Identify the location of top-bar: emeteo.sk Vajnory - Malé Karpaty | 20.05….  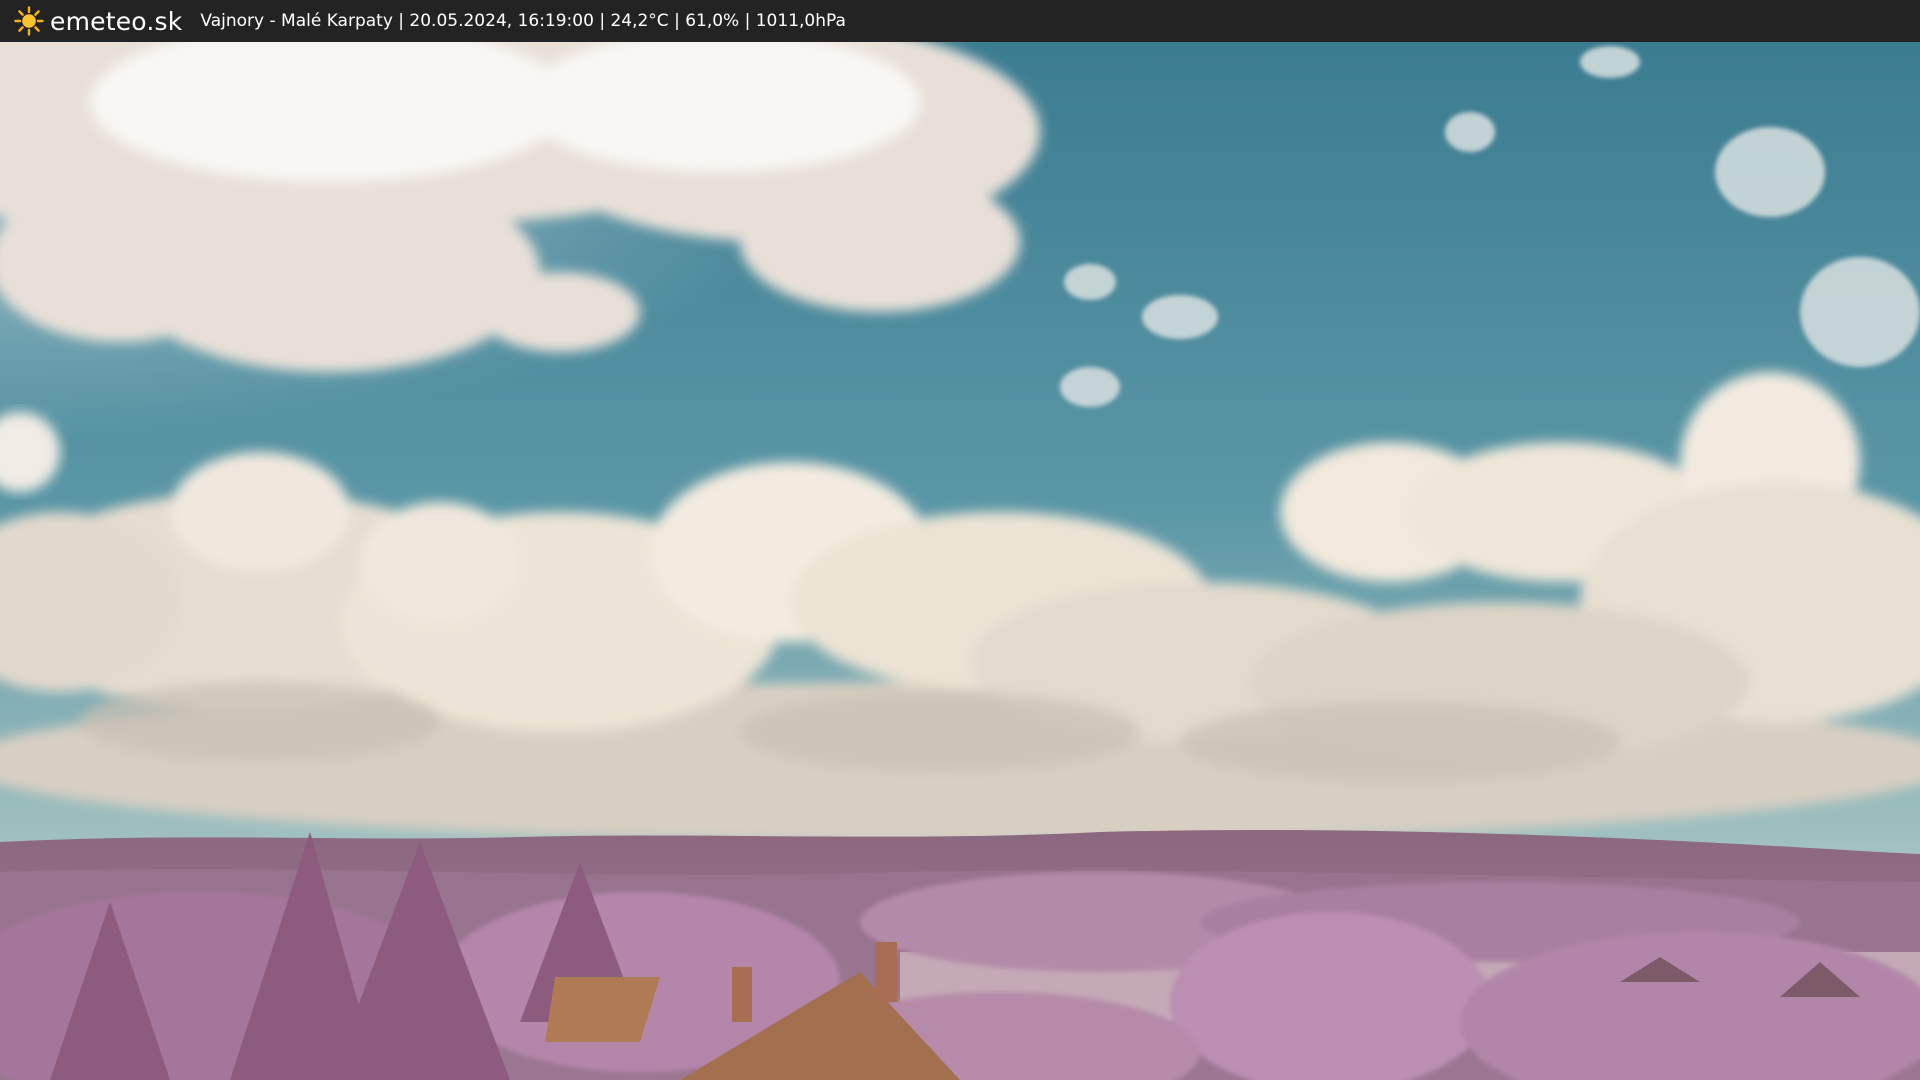
(960, 21).